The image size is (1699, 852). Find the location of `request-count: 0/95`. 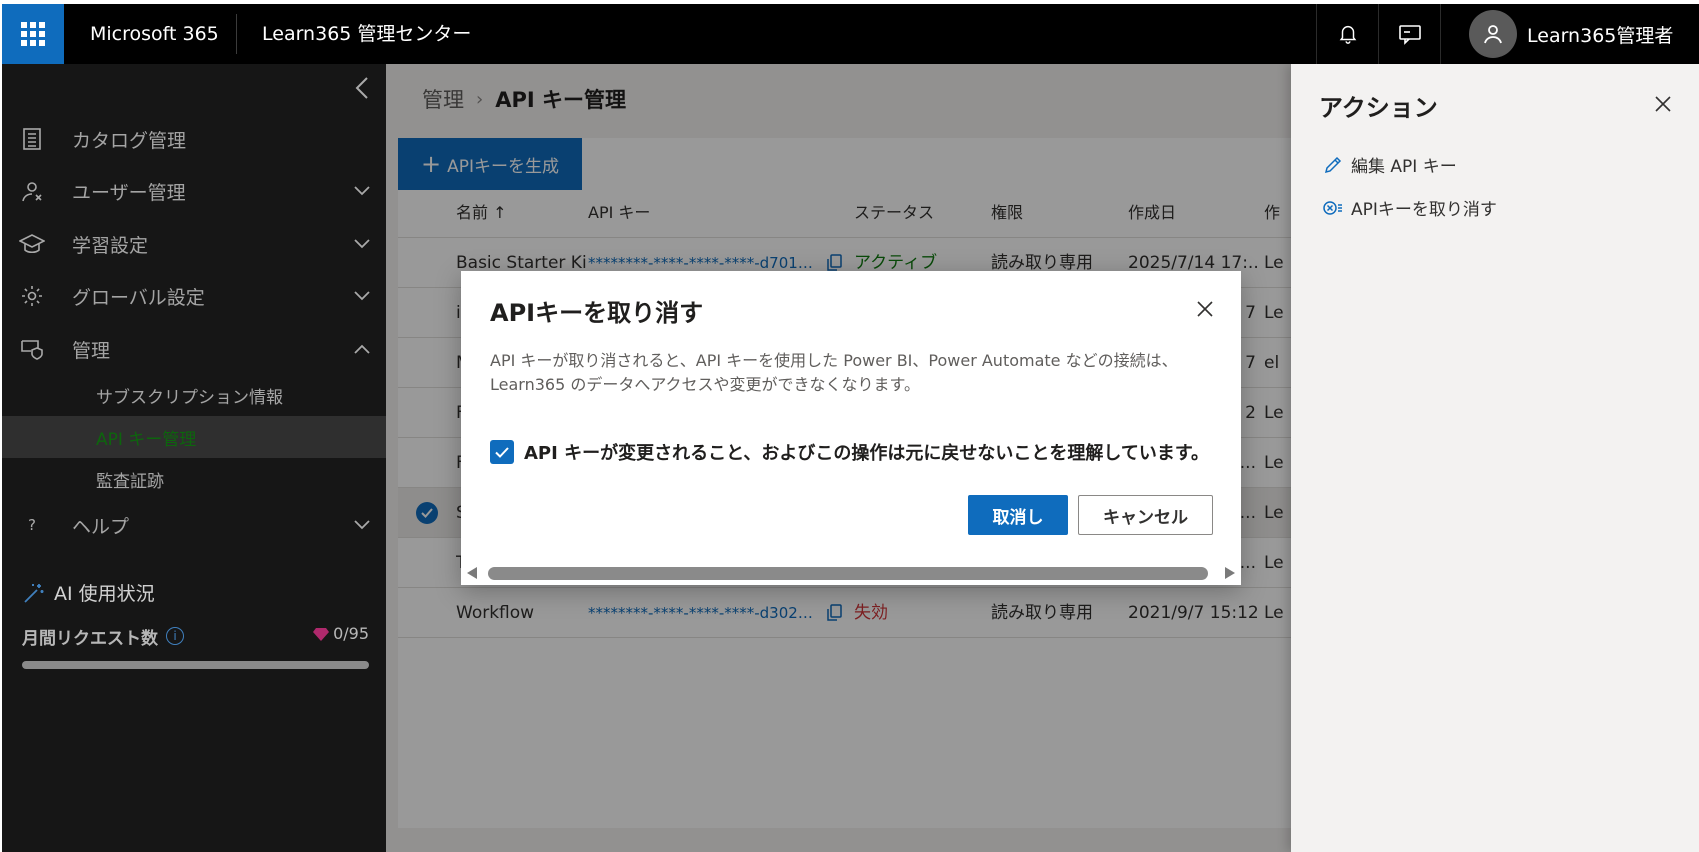

request-count: 0/95 is located at coordinates (341, 633).